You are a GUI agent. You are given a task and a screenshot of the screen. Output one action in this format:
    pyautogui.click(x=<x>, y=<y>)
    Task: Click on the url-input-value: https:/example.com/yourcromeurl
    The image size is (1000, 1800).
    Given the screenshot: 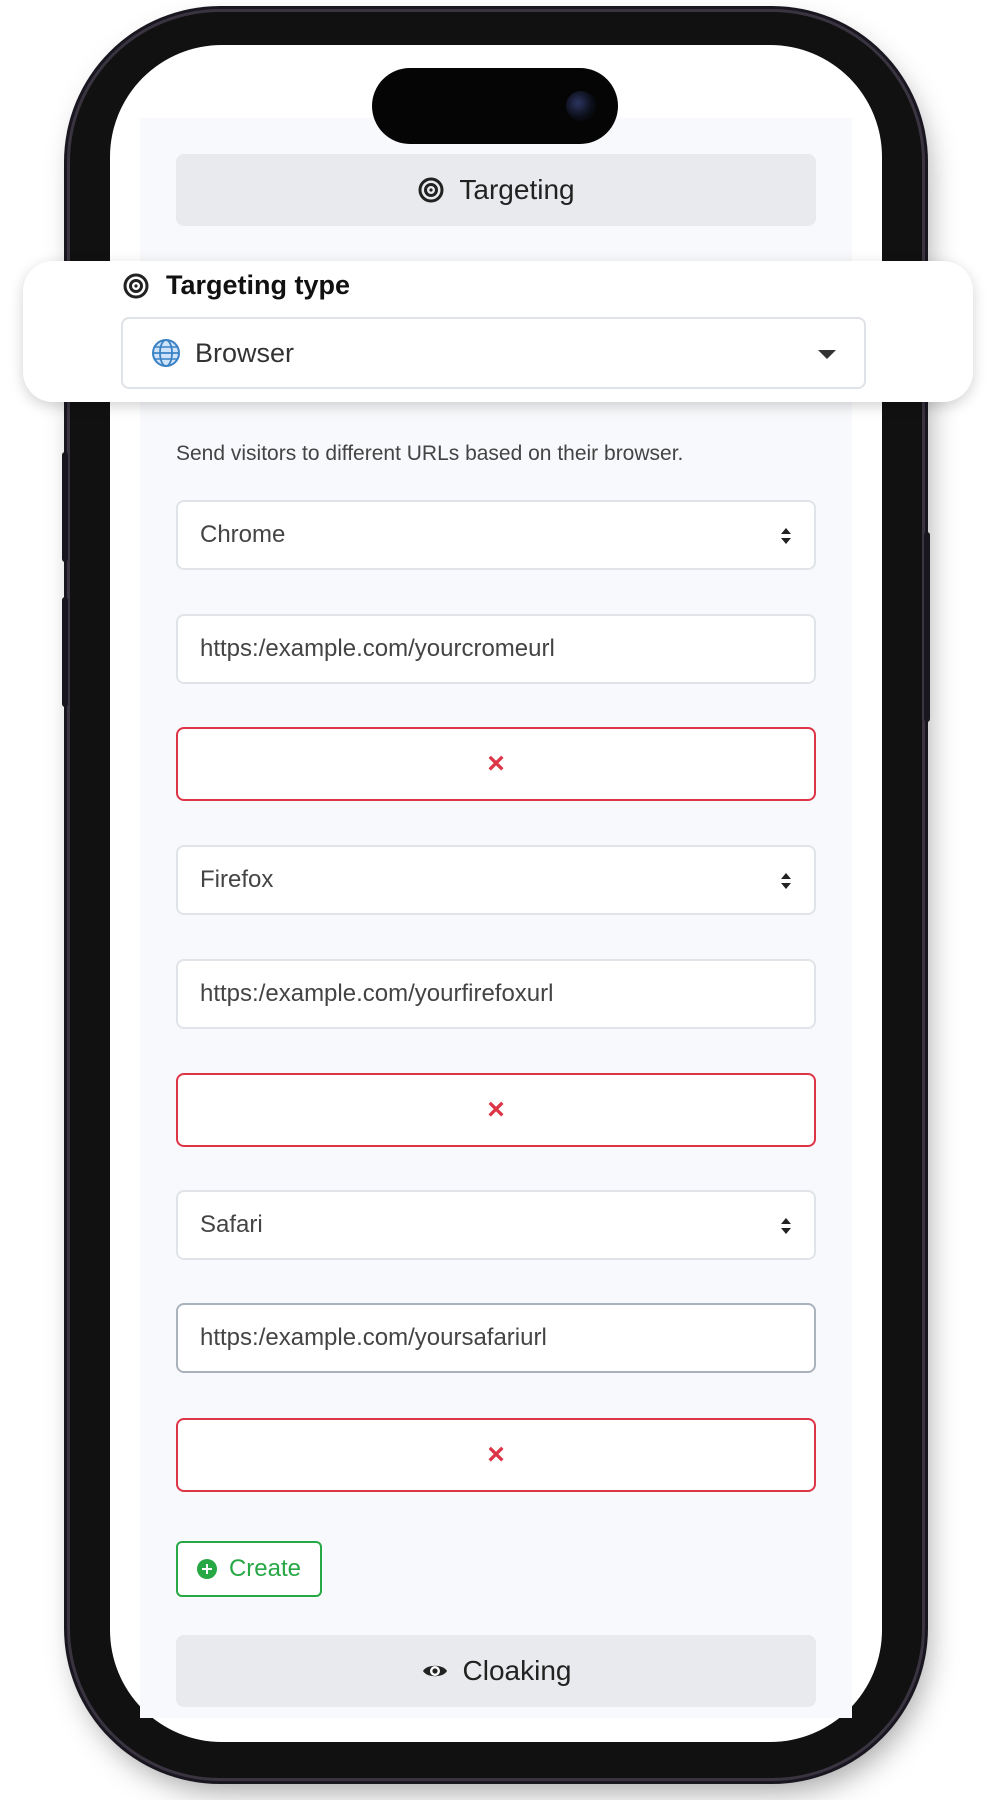 What is the action you would take?
    pyautogui.click(x=377, y=648)
    